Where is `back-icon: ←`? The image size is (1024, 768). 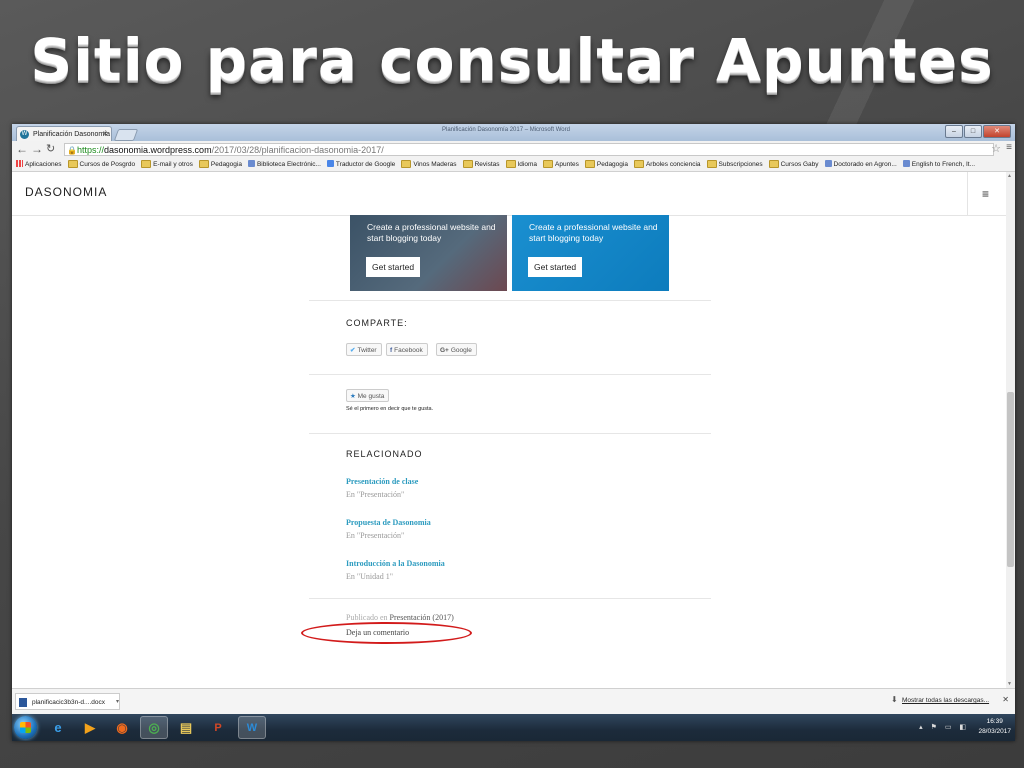 back-icon: ← is located at coordinates (22, 149).